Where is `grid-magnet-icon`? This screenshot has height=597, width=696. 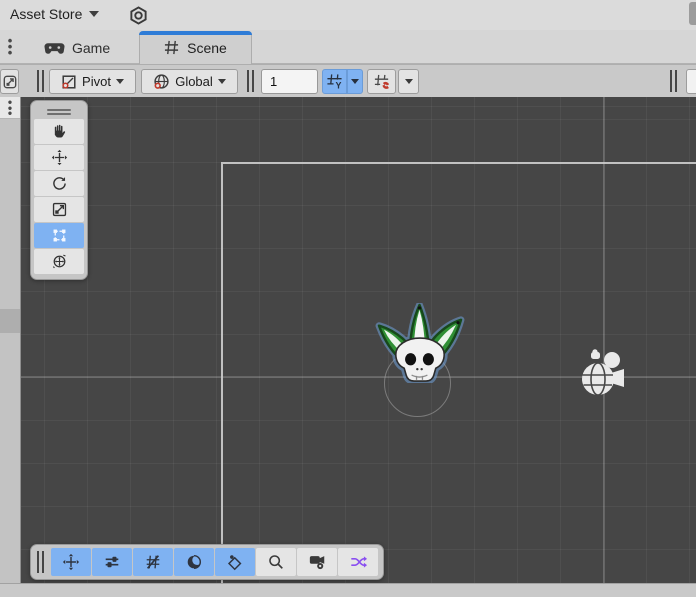 grid-magnet-icon is located at coordinates (381, 81).